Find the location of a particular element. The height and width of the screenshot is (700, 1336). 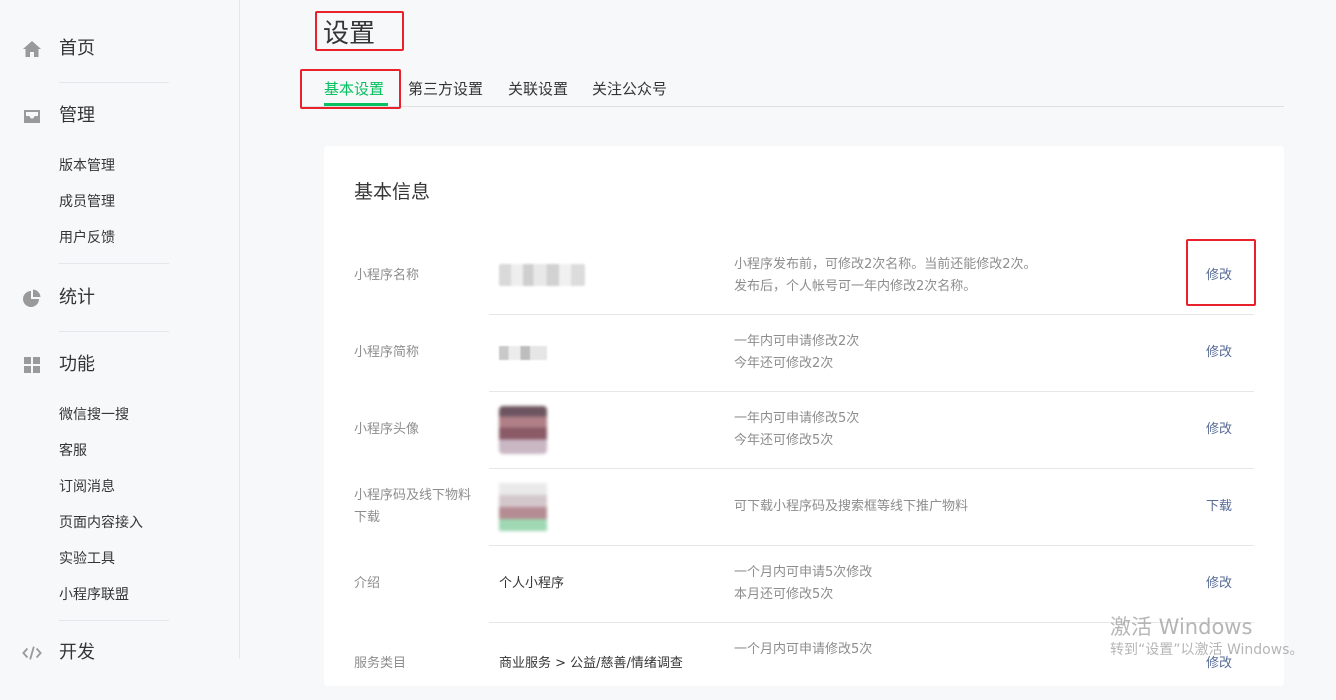

table-row: 小程序头像 一年内可申请修改5次 今年还可修改5次 修改 is located at coordinates (804, 430).